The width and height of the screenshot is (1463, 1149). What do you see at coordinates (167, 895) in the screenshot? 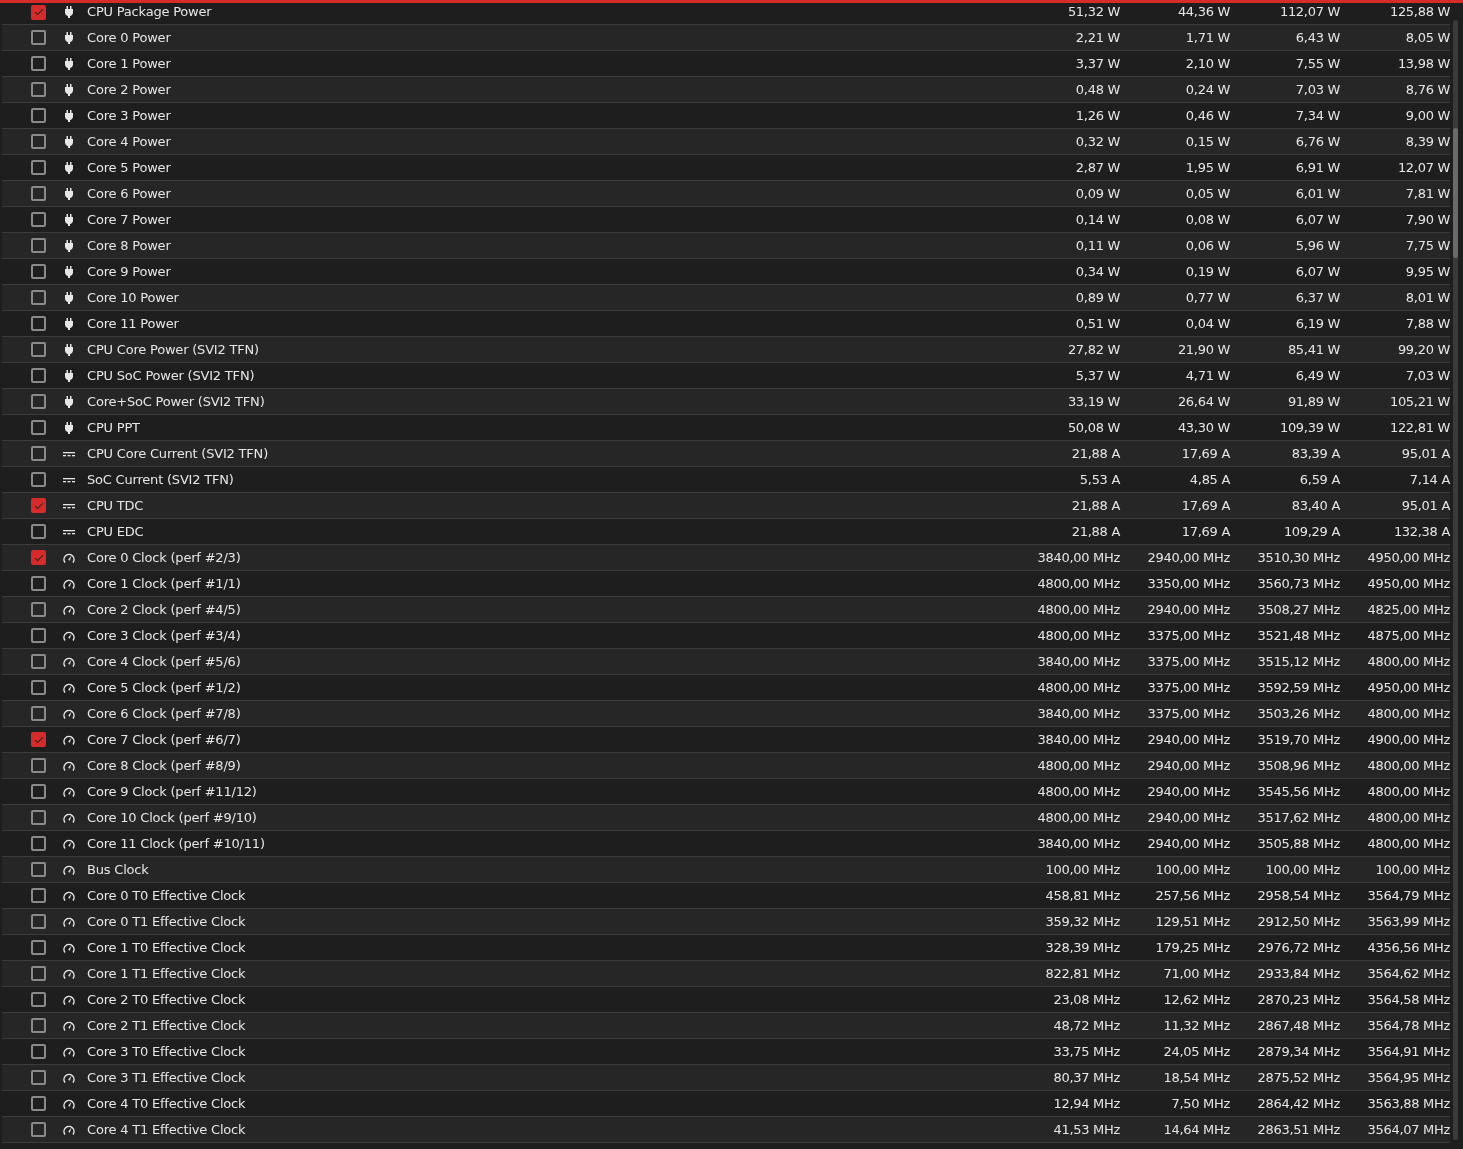
I see `sensor-label: Core 0 T0 Effective Clock` at bounding box center [167, 895].